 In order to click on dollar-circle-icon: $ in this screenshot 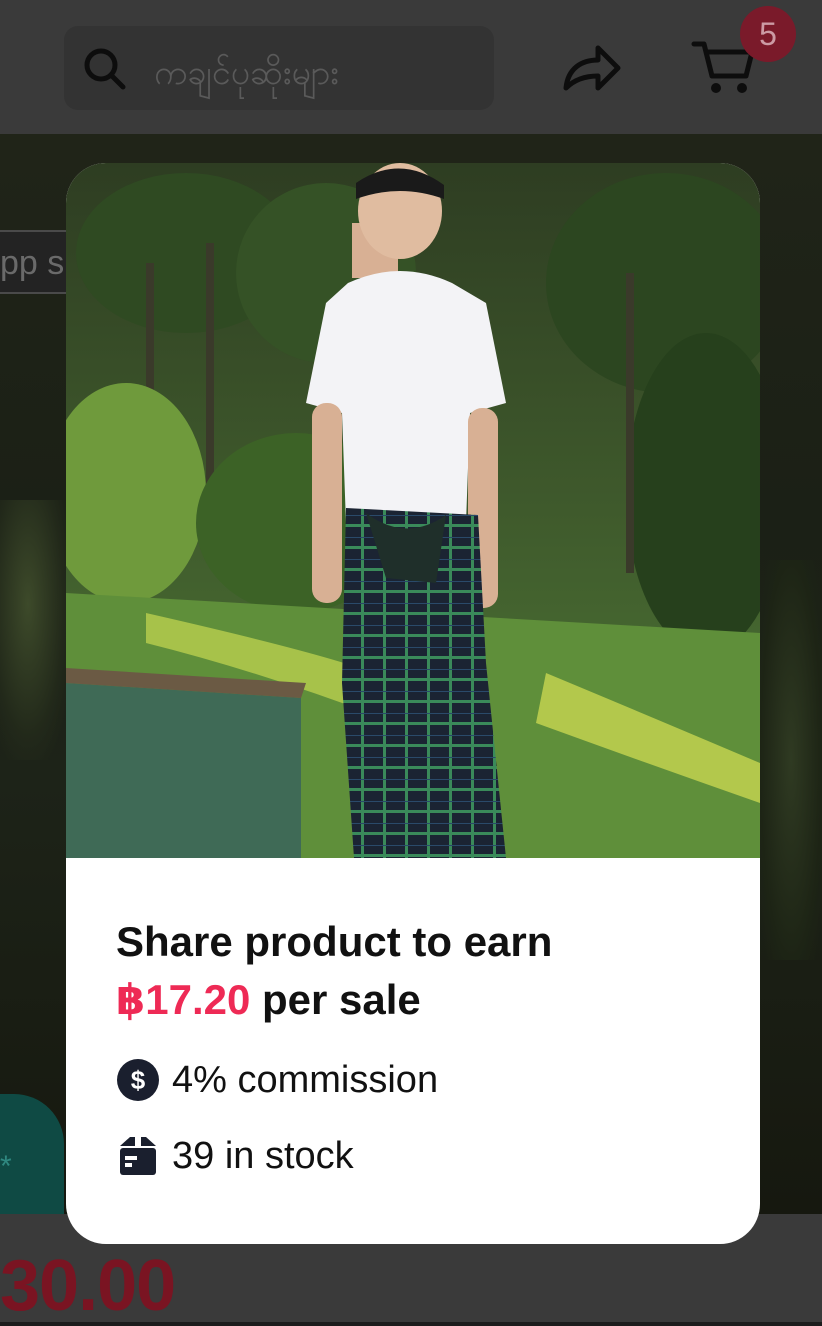, I will do `click(138, 1080)`.